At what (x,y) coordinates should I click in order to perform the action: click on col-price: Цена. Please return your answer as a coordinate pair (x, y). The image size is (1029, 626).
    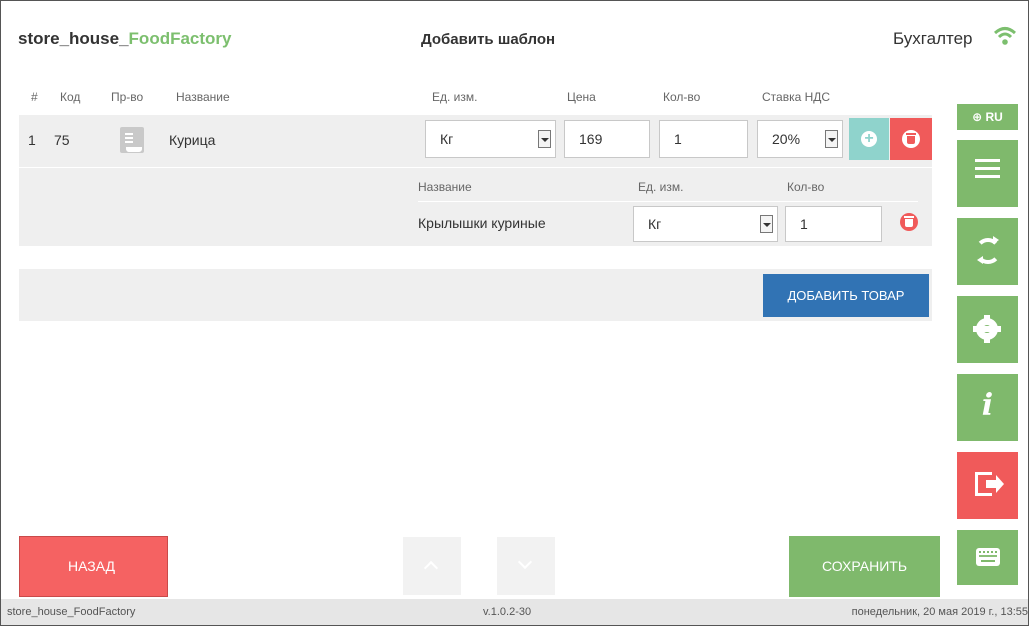
    Looking at the image, I should click on (581, 97).